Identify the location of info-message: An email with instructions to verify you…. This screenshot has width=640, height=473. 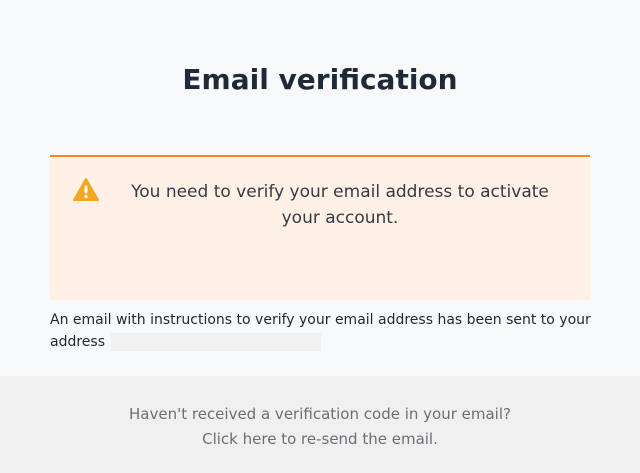
(322, 331).